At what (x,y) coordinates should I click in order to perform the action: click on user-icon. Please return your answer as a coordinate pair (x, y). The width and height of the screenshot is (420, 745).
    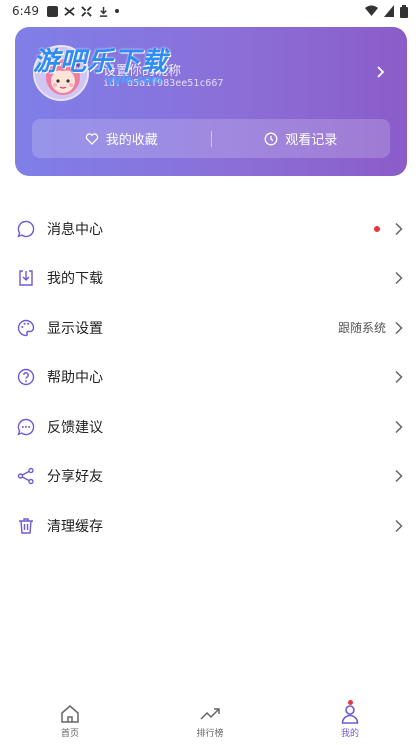
    Looking at the image, I should click on (350, 714).